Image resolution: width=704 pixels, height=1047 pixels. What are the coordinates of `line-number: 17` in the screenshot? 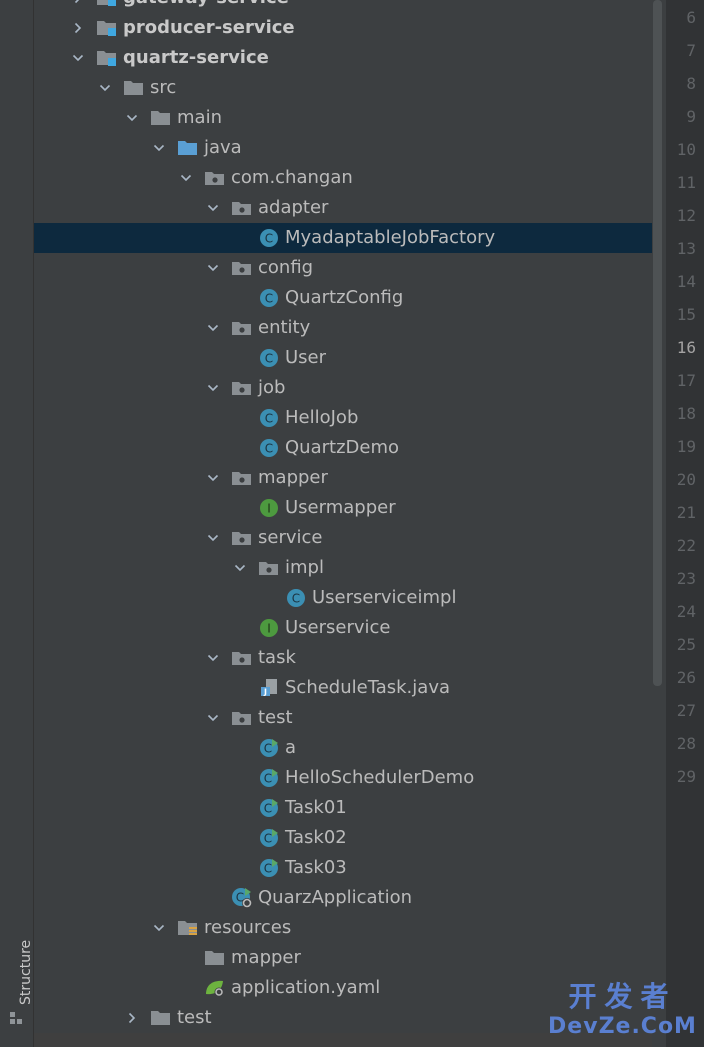 It's located at (686, 380).